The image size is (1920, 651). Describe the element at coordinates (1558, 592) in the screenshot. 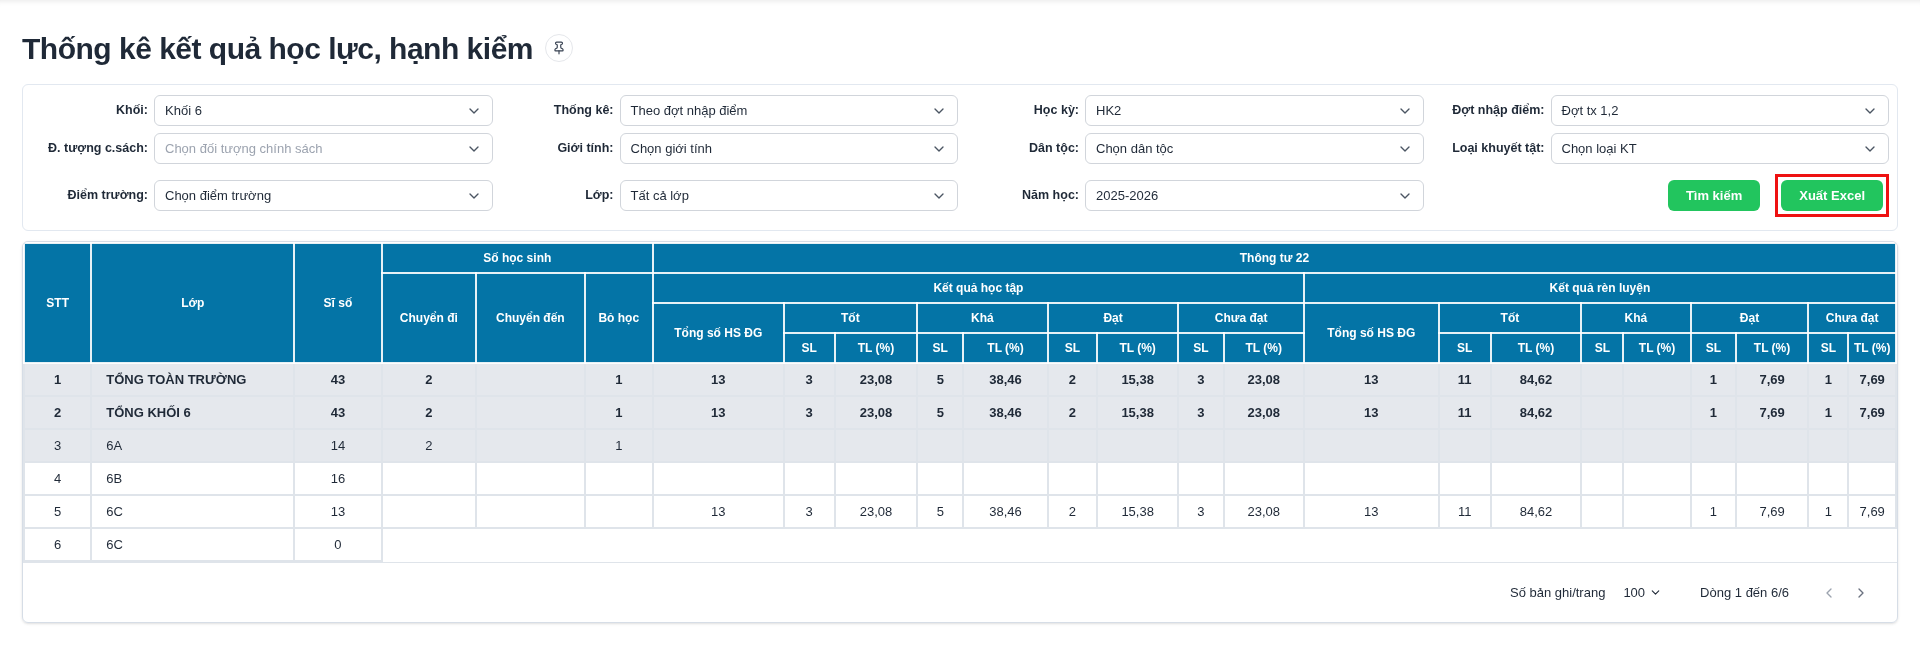

I see `page-size-label: Số bản ghi/trang` at that location.